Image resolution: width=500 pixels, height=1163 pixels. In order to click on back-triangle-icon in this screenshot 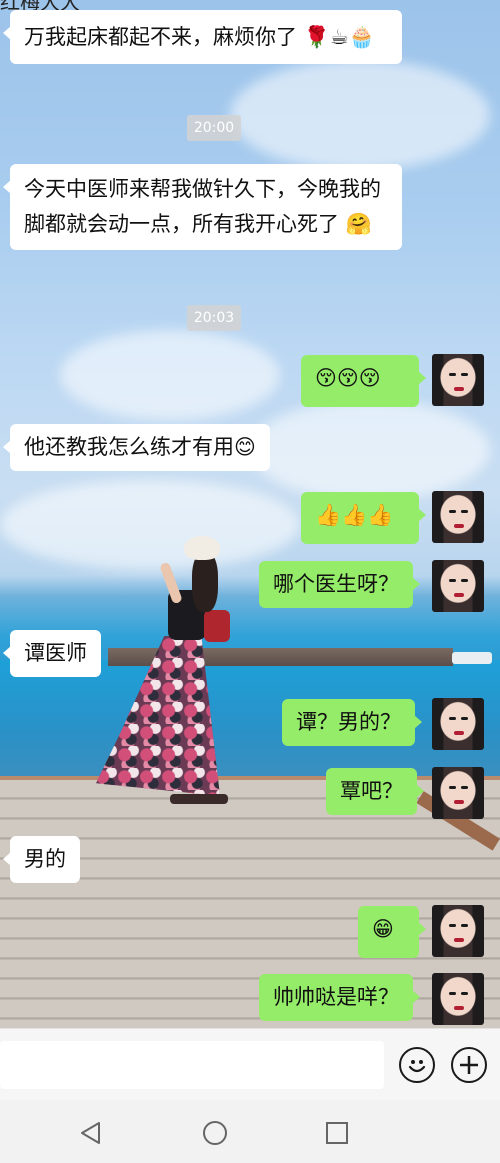, I will do `click(91, 1133)`.